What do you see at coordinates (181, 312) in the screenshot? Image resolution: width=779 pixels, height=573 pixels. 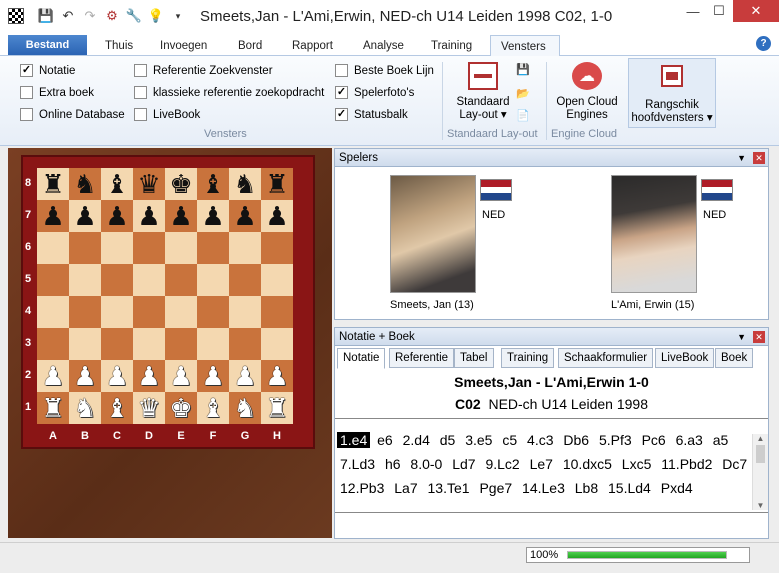 I see `square-e4` at bounding box center [181, 312].